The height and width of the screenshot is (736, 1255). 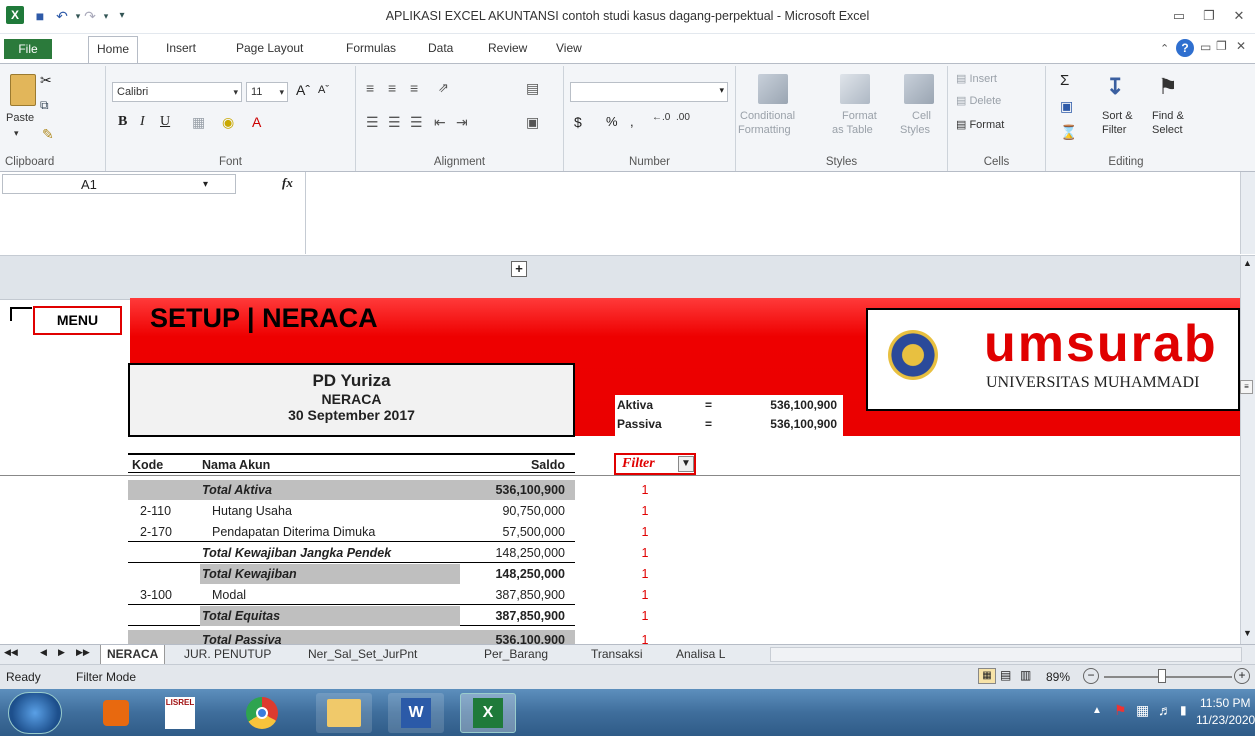 I want to click on formula-scrollbar, so click(x=1247, y=213).